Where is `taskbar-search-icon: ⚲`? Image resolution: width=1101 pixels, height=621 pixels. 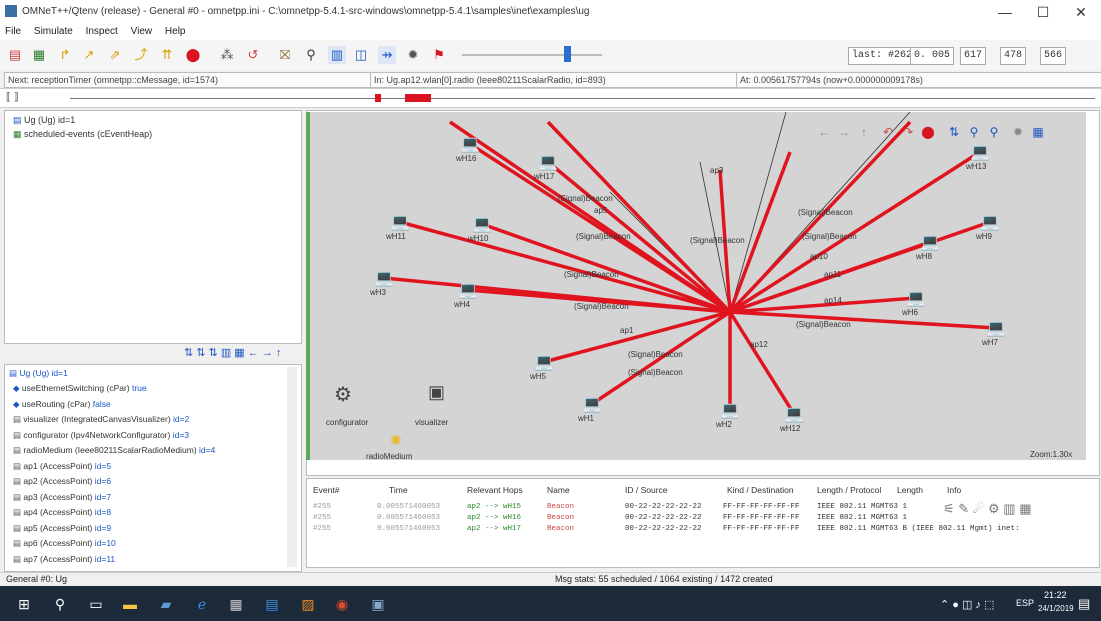
taskbar-search-icon: ⚲ is located at coordinates (60, 604).